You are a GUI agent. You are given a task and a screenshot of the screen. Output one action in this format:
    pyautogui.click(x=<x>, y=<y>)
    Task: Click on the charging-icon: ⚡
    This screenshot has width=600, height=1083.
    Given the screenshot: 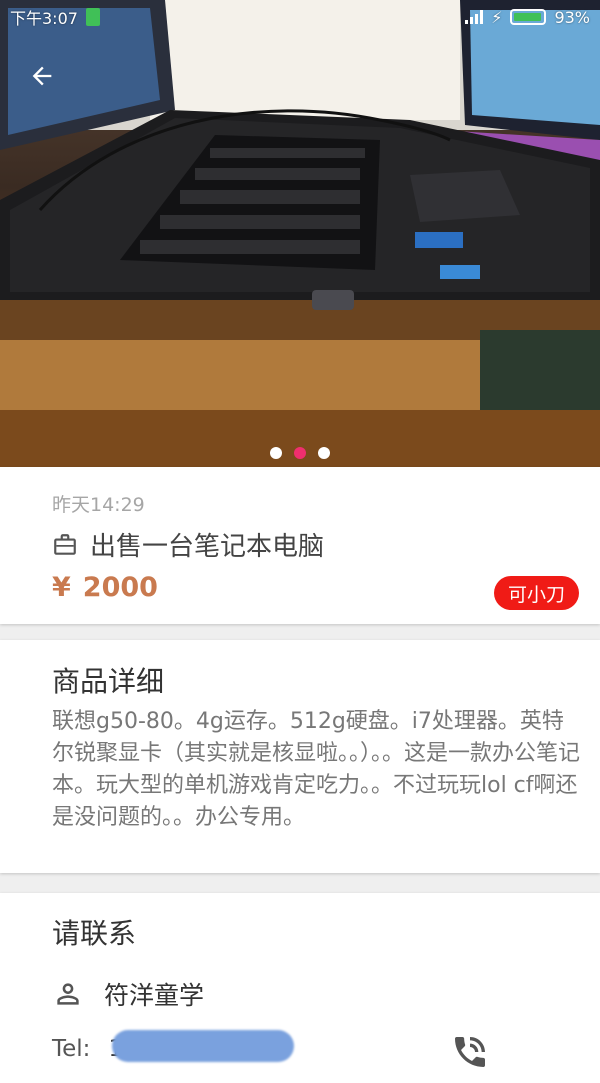 What is the action you would take?
    pyautogui.click(x=497, y=17)
    